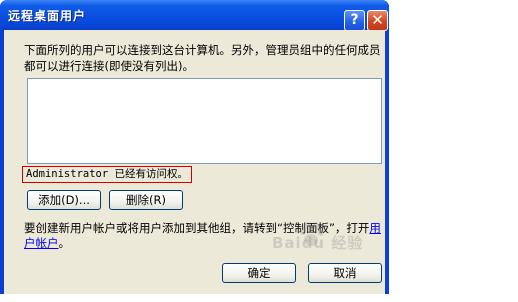 Image resolution: width=518 pixels, height=302 pixels. I want to click on close-button: ✕, so click(377, 20).